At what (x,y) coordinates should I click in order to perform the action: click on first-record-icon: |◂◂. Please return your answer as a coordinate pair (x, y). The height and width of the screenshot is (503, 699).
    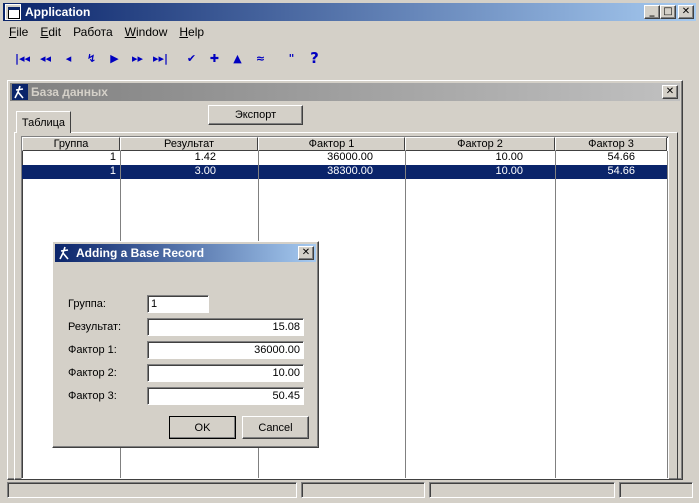
    Looking at the image, I should click on (22, 58).